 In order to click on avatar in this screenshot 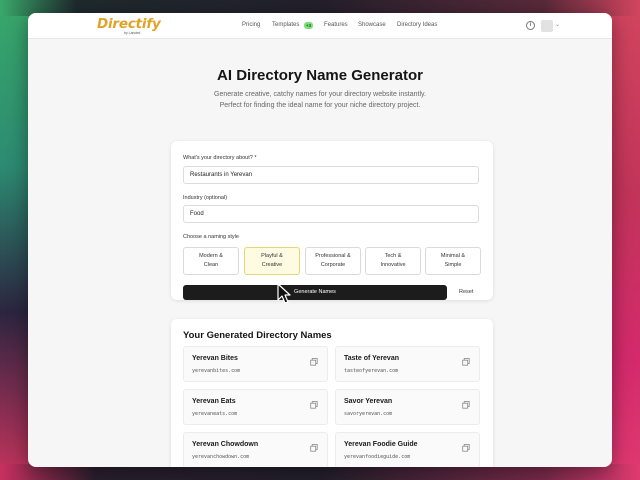, I will do `click(547, 26)`.